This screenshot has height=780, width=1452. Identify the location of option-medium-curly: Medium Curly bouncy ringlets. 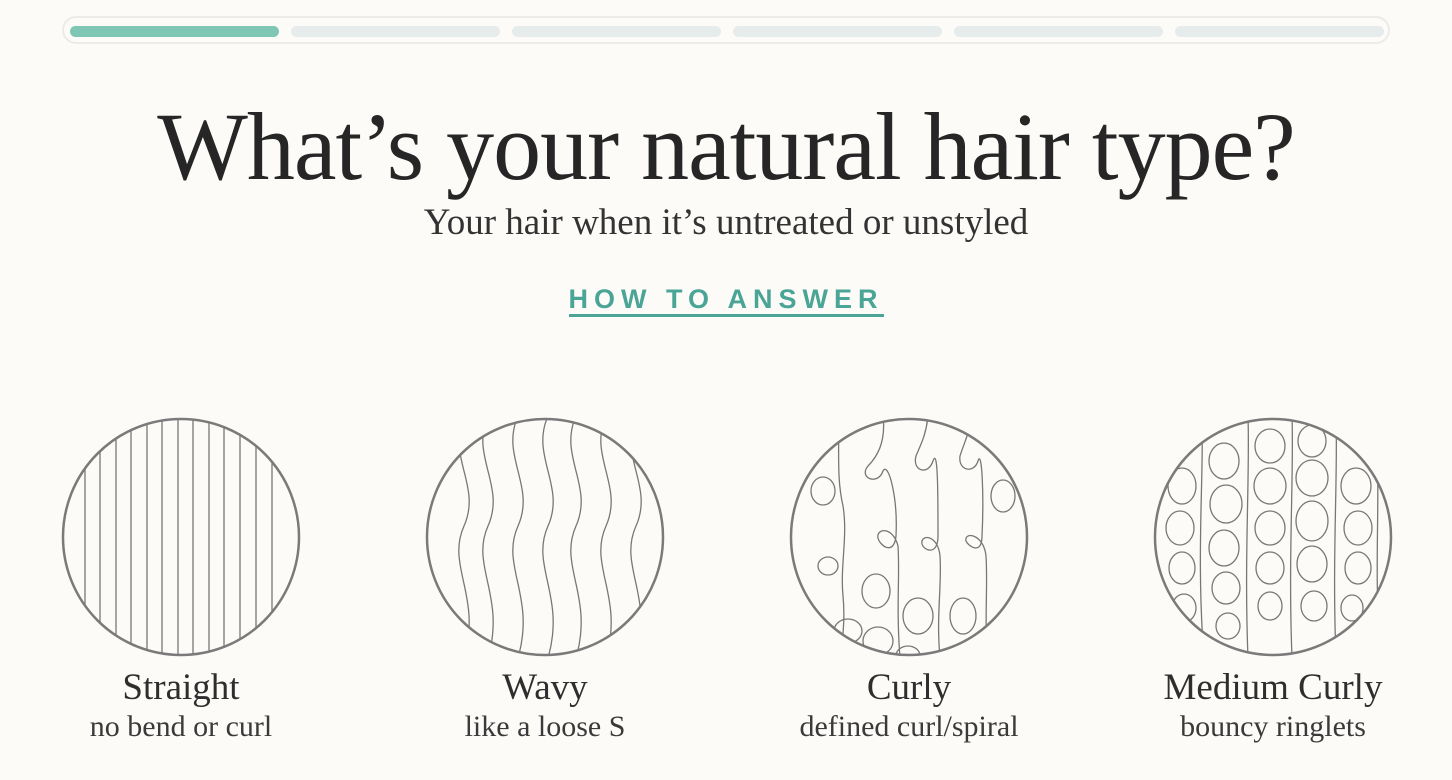
(1273, 580).